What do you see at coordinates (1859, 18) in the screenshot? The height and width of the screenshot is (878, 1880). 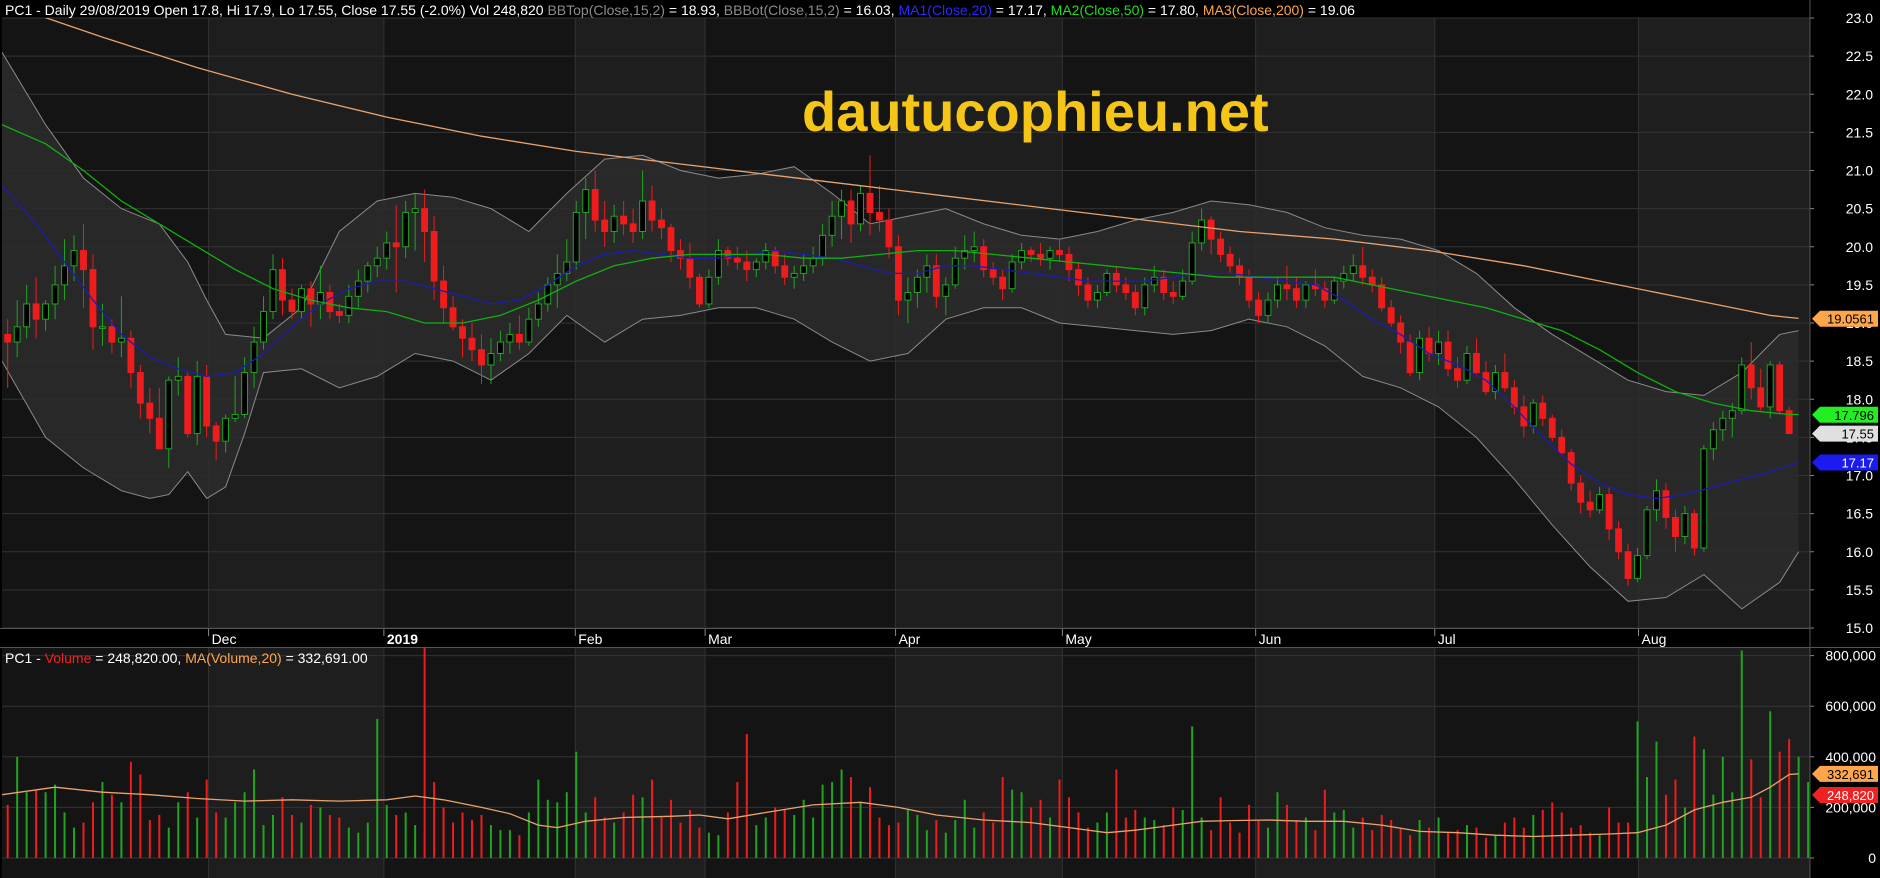 I see `price-y-tick-label: 23.0` at bounding box center [1859, 18].